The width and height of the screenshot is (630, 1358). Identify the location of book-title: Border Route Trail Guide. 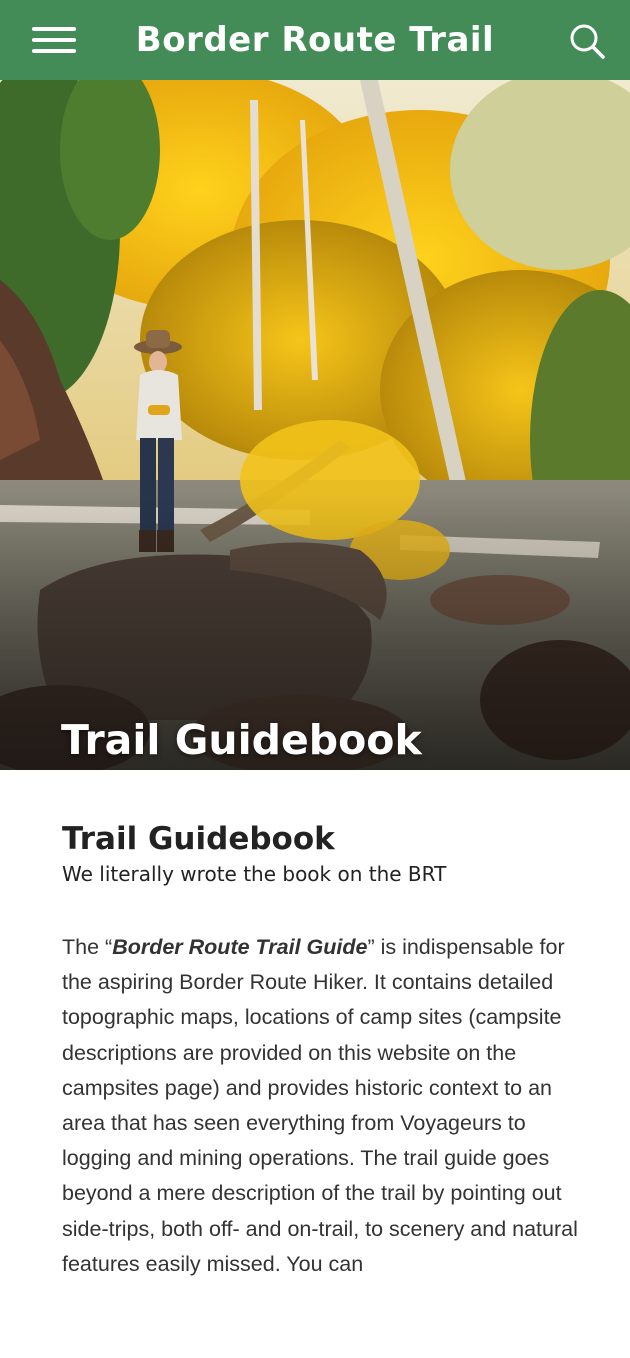
(240, 947).